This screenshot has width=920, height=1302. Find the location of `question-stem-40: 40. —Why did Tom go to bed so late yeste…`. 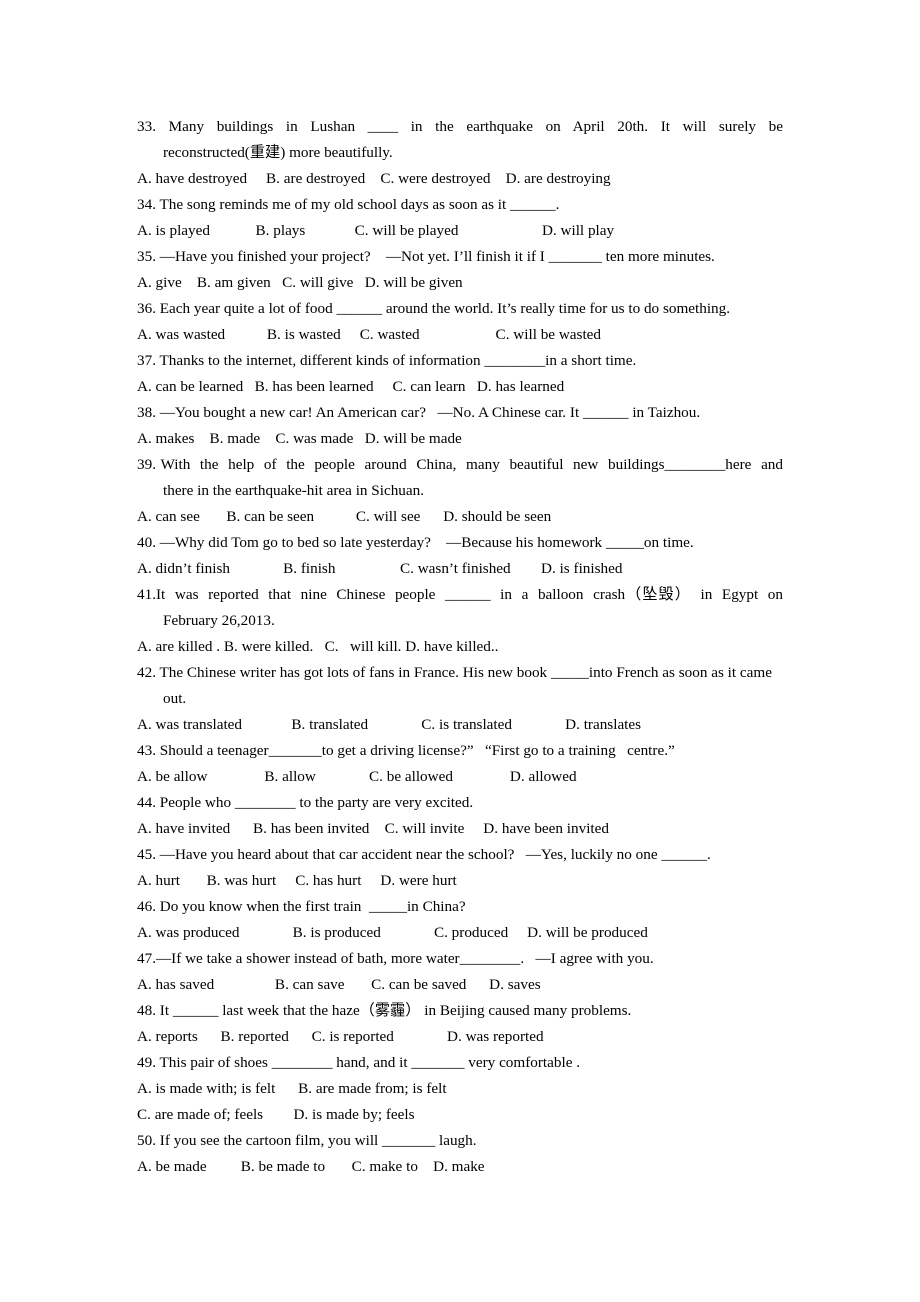

question-stem-40: 40. —Why did Tom go to bed so late yeste… is located at coordinates (415, 542).